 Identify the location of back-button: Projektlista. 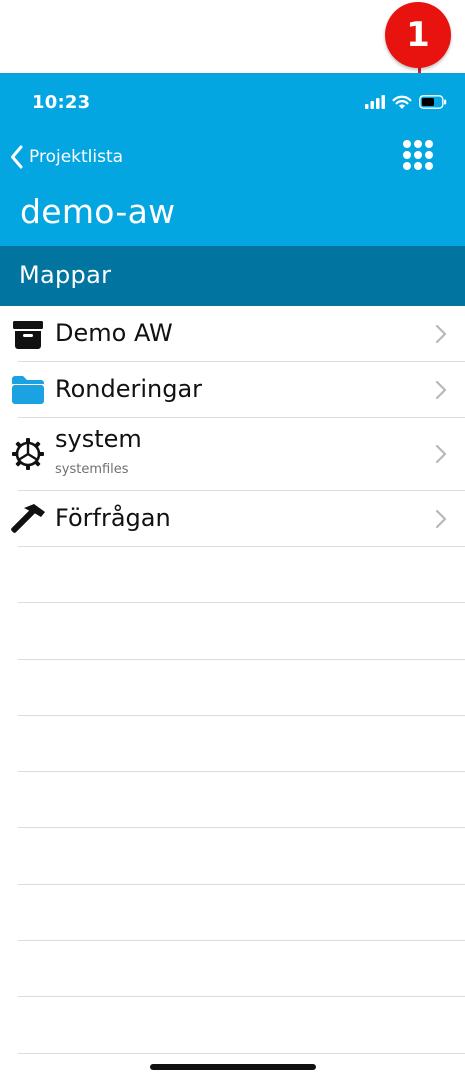
(66, 157).